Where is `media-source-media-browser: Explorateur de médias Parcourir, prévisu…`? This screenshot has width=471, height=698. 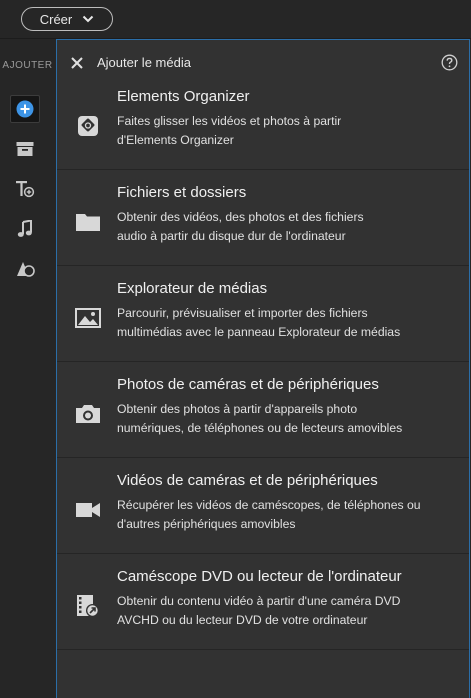 media-source-media-browser: Explorateur de médias Parcourir, prévisu… is located at coordinates (263, 314).